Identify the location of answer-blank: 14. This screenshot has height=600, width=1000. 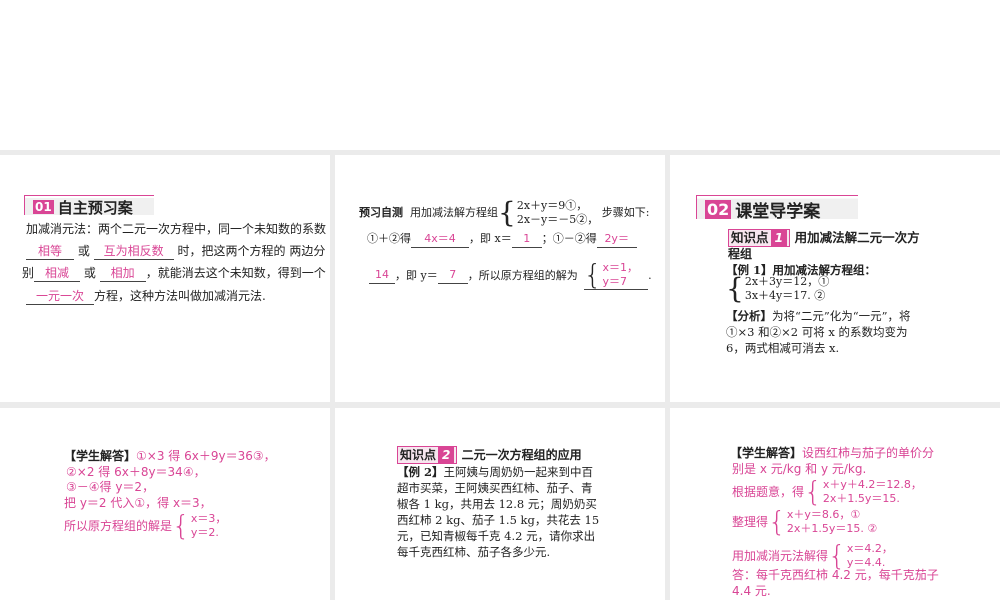
(382, 275).